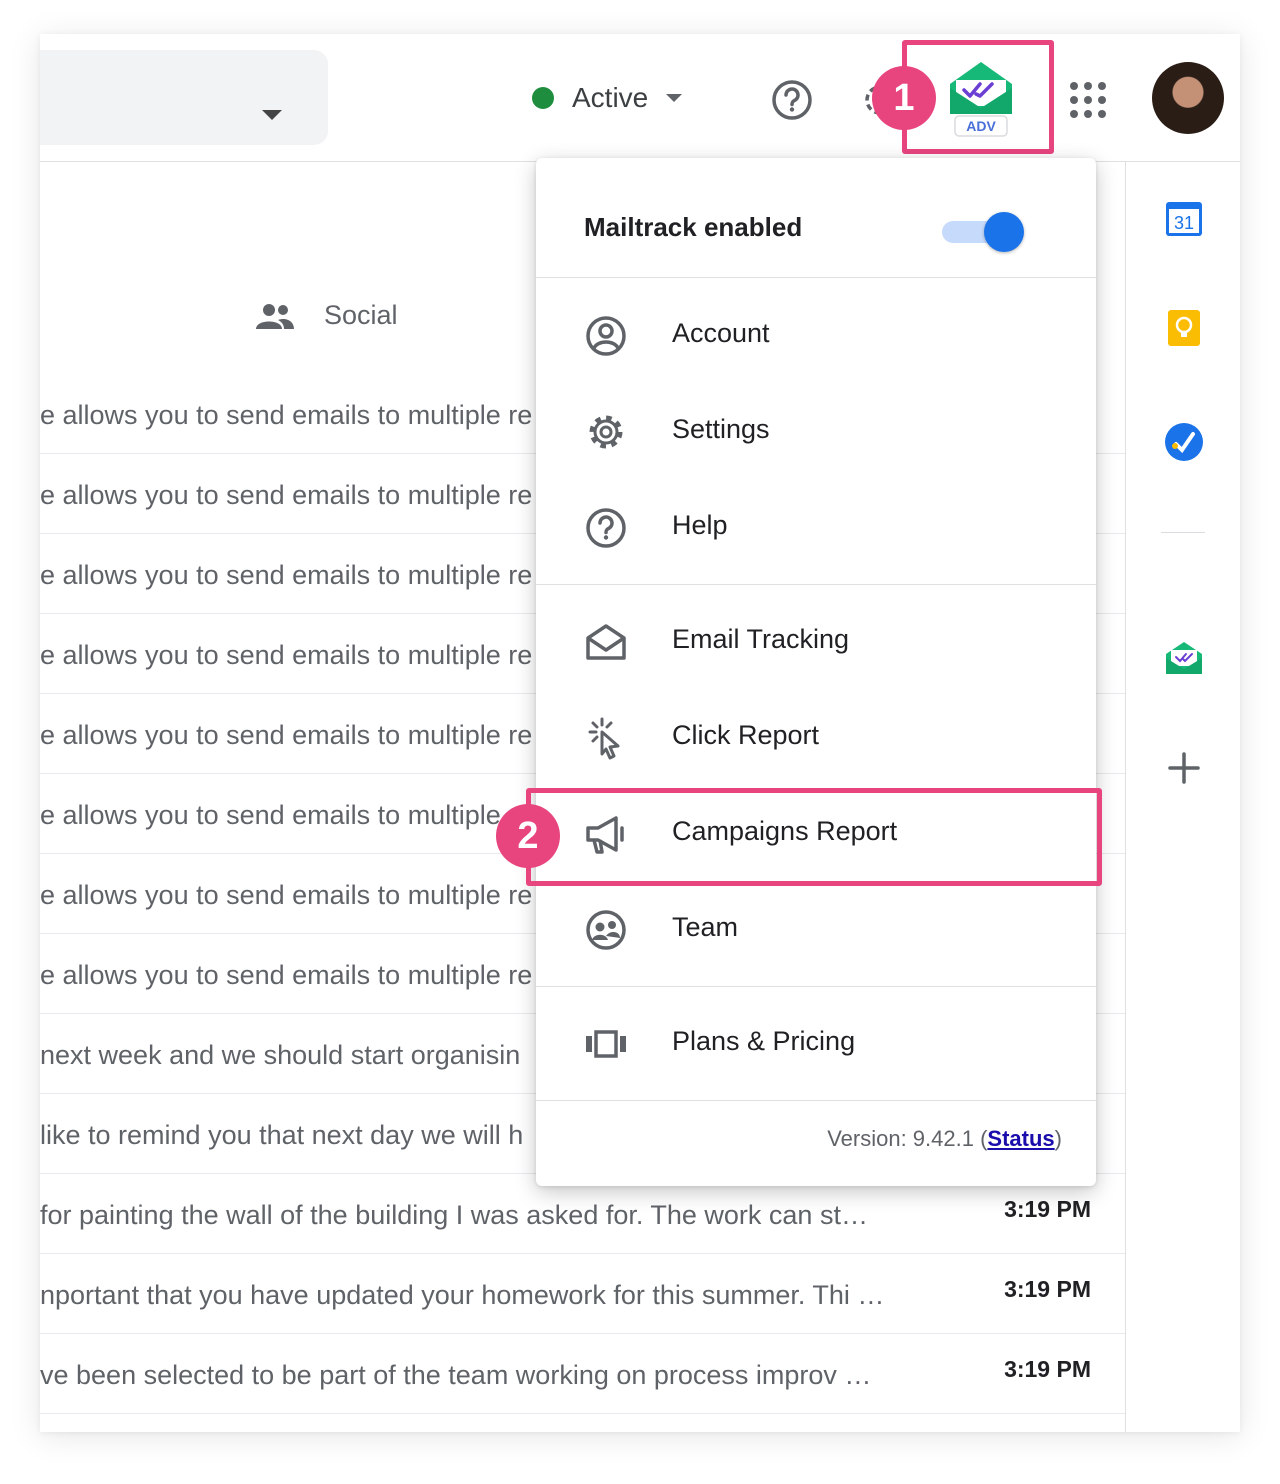  I want to click on step-1-badge: 1, so click(904, 98).